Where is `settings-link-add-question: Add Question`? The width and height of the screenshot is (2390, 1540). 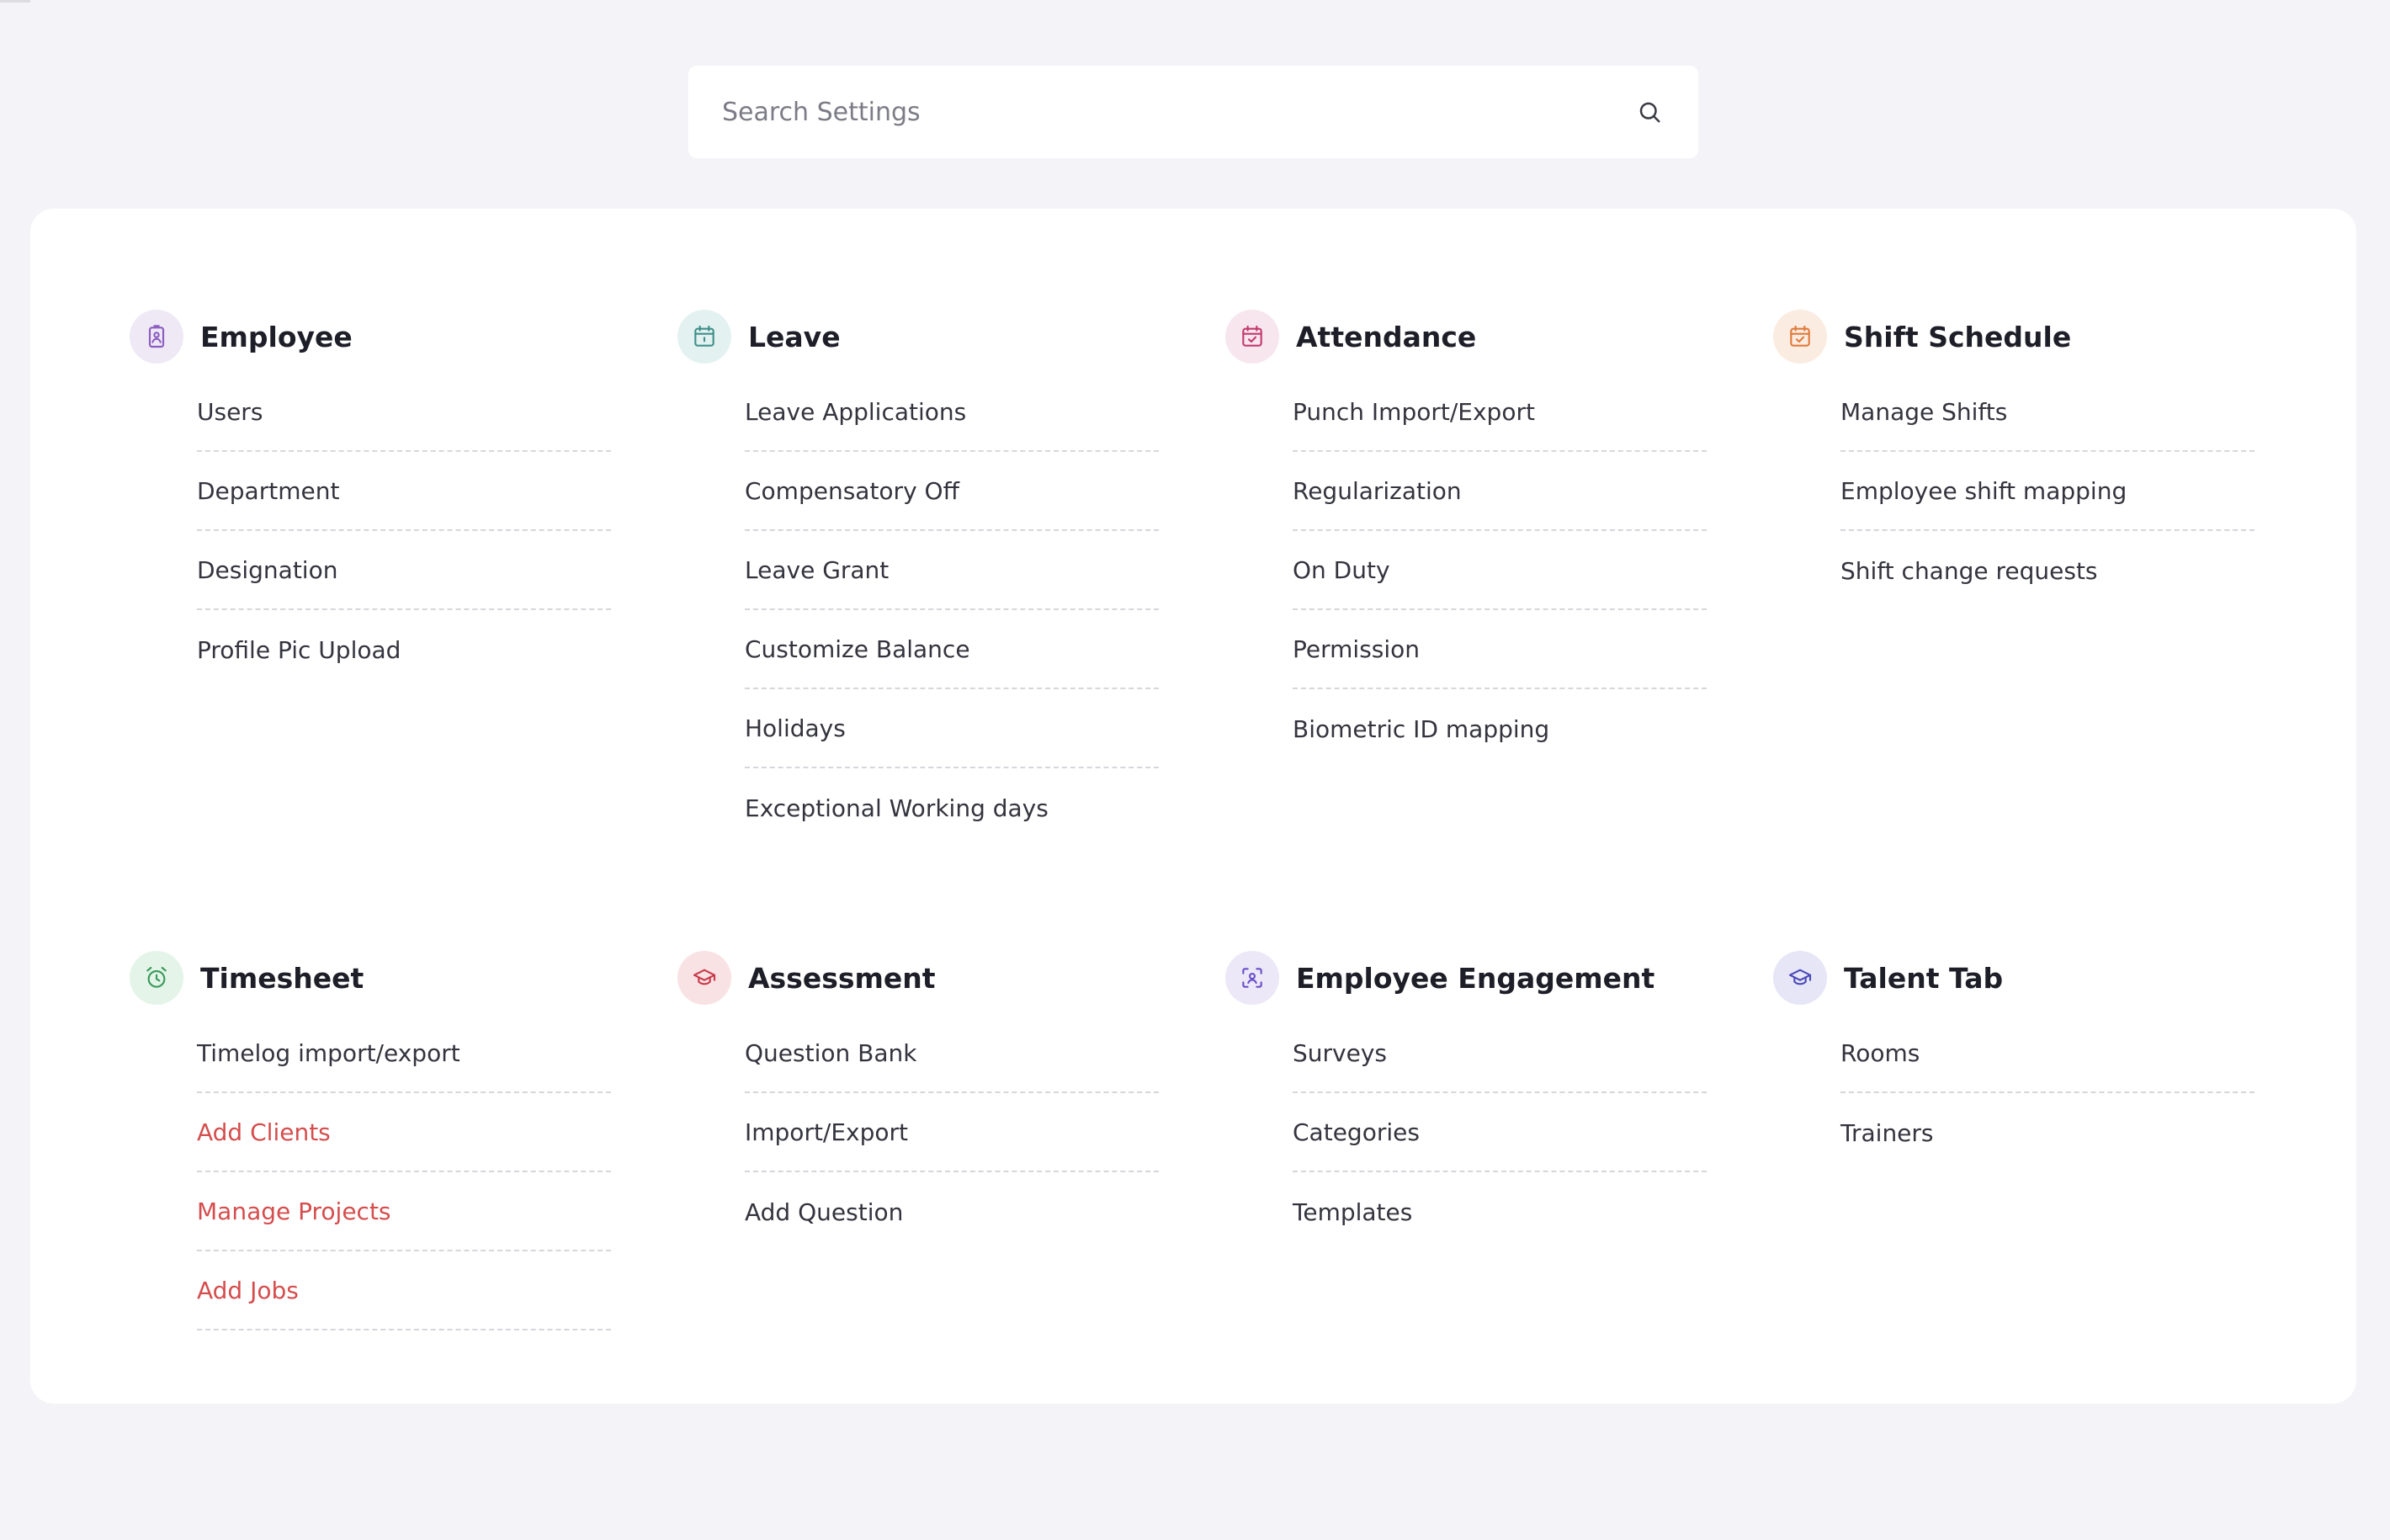 settings-link-add-question: Add Question is located at coordinates (952, 1211).